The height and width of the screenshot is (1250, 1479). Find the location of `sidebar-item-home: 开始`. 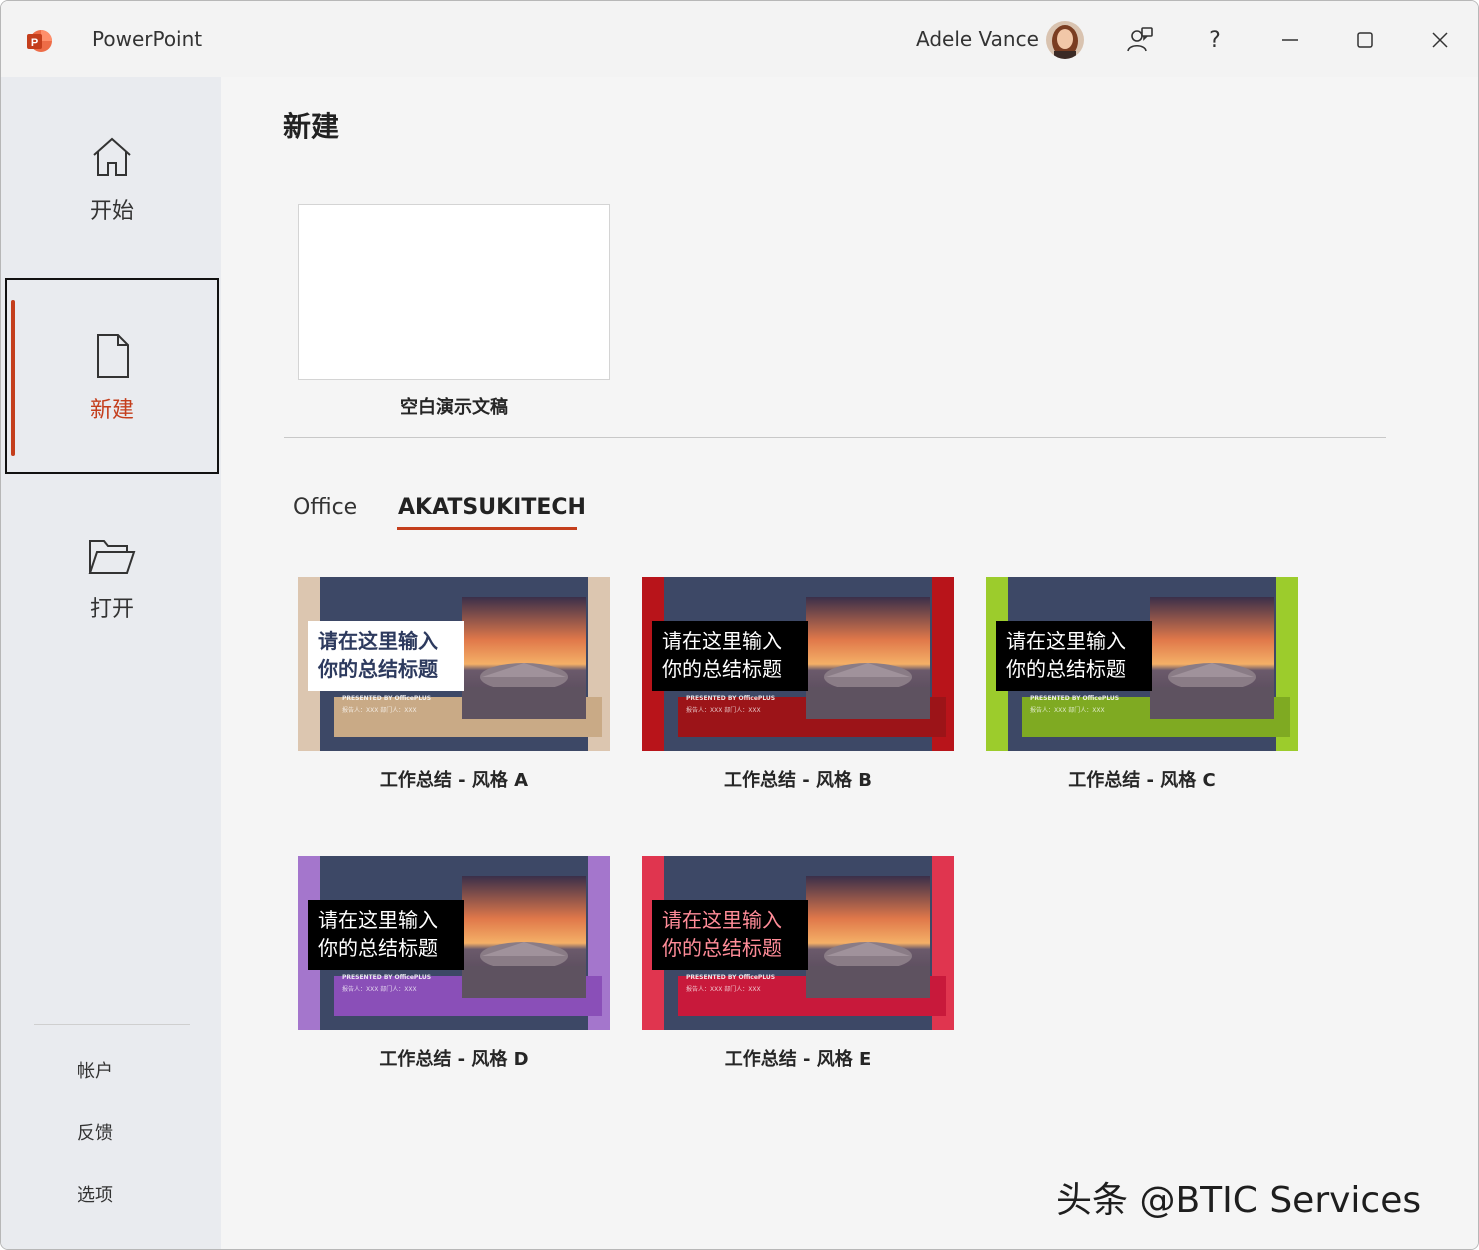

sidebar-item-home: 开始 is located at coordinates (112, 175).